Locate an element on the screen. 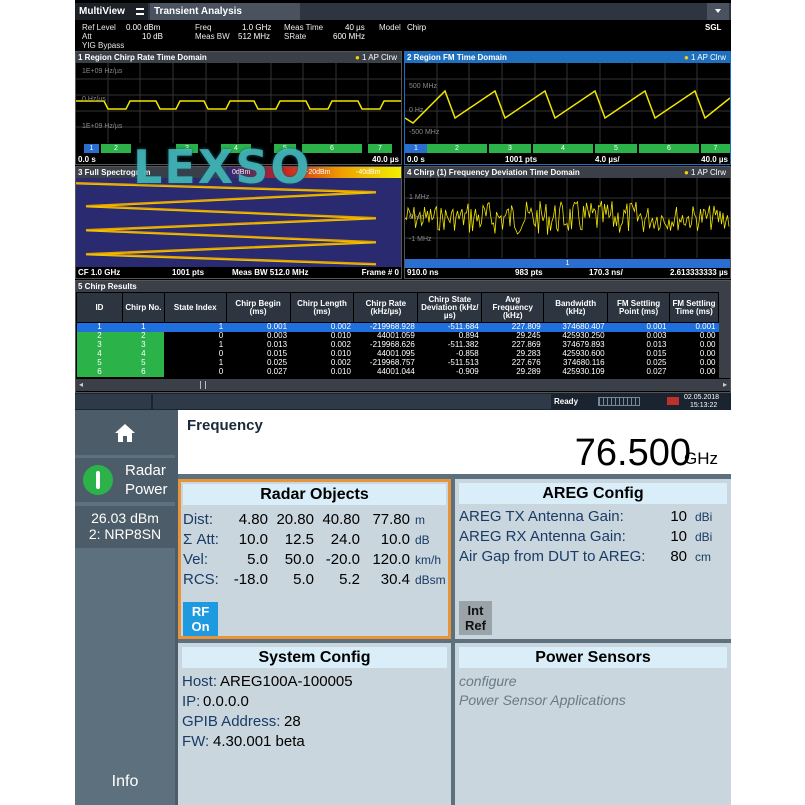 Image resolution: width=805 pixels, height=805 pixels. power-sensor-readout: 26.03 dBm 2: NRP8SN is located at coordinates (125, 527).